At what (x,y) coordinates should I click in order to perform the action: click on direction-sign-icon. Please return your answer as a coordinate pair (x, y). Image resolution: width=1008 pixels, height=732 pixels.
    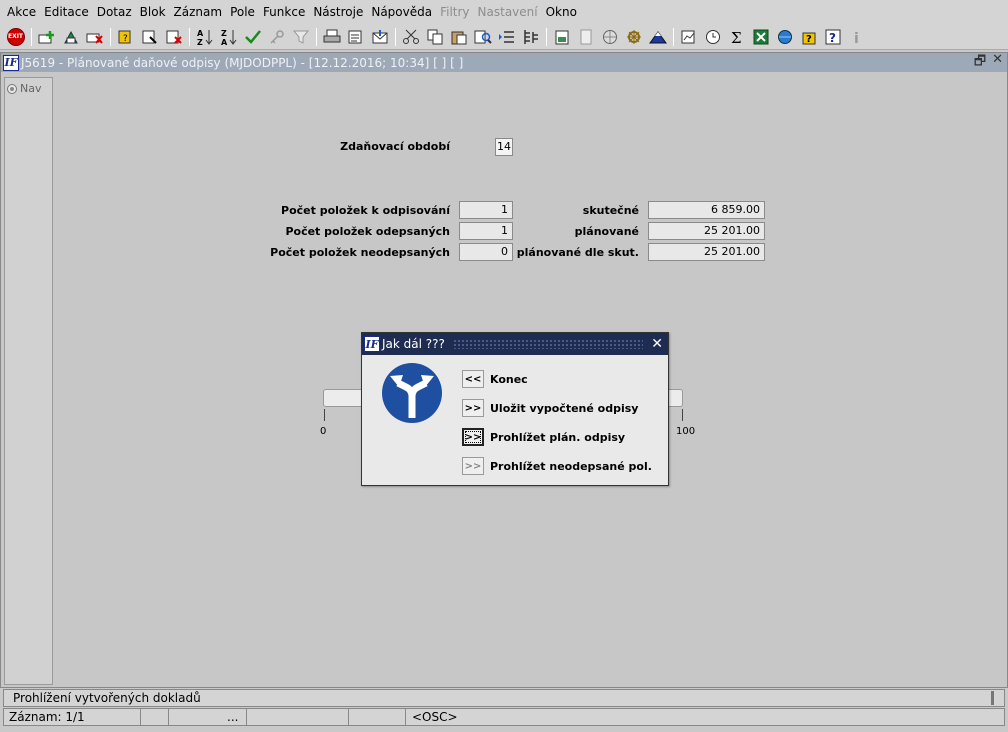
    Looking at the image, I should click on (412, 393).